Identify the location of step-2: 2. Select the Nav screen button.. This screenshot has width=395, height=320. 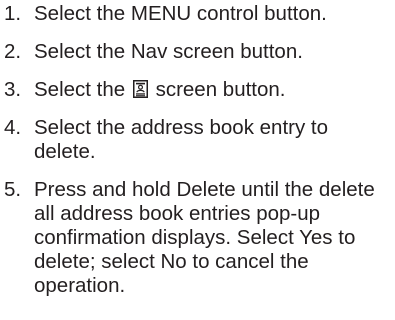
(198, 52).